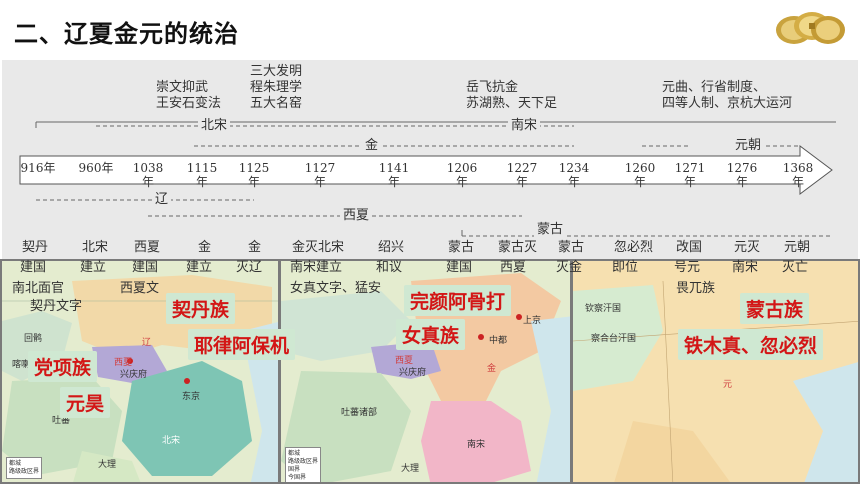 The image size is (860, 484). What do you see at coordinates (512, 103) in the screenshot?
I see `note-yuefei-2: 苏湖熟、天下足` at bounding box center [512, 103].